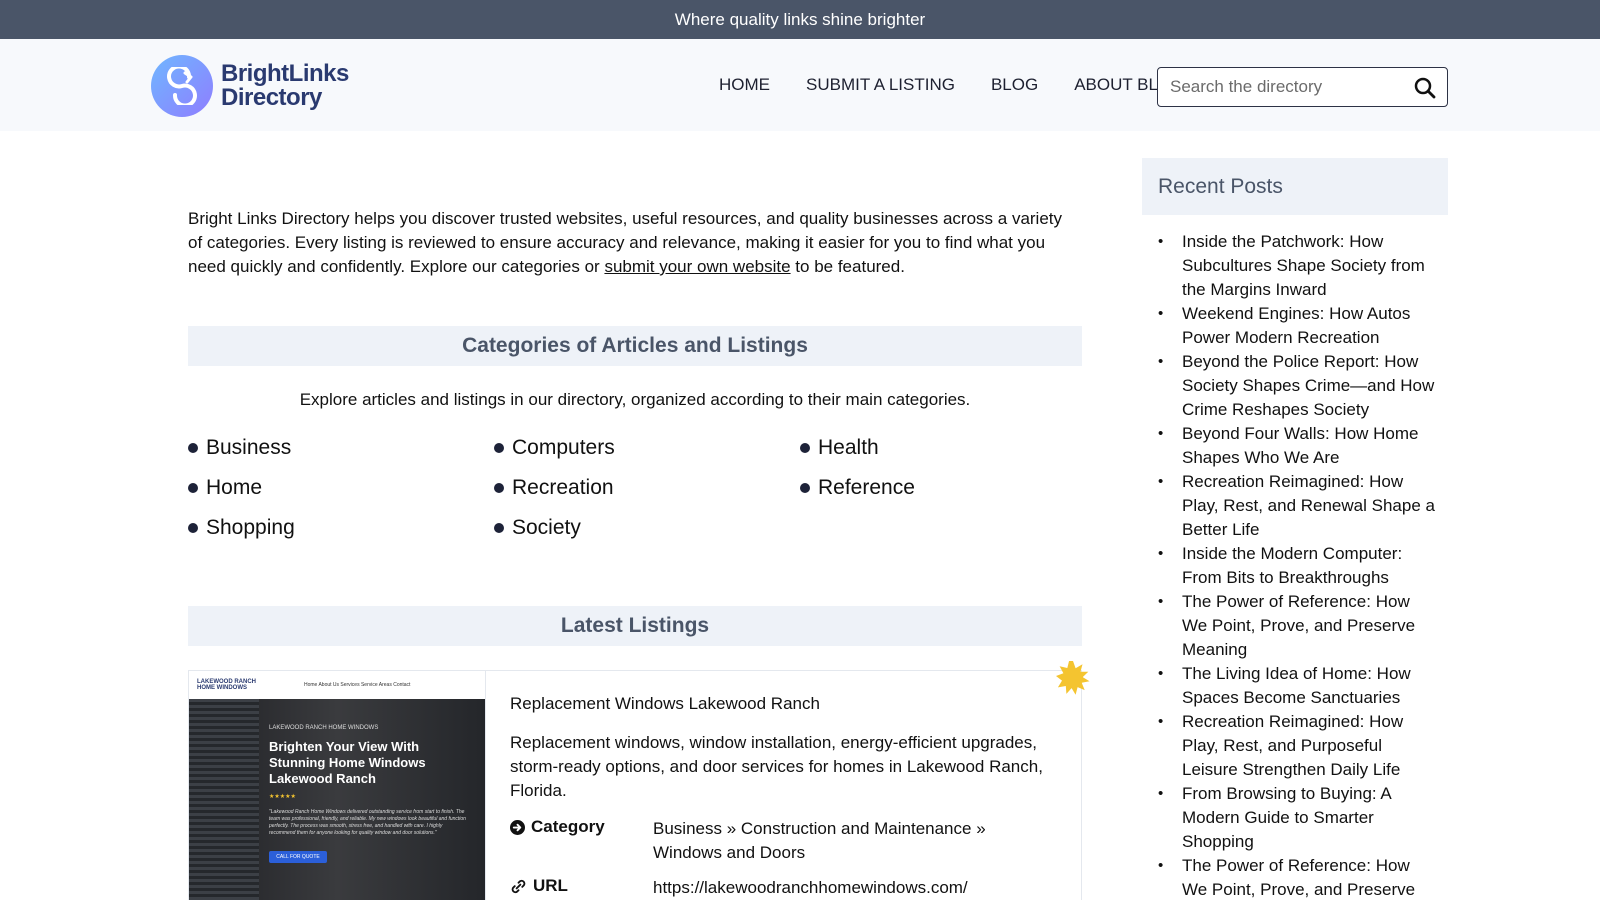 This screenshot has width=1600, height=900. I want to click on category-key-label: Category, so click(568, 826).